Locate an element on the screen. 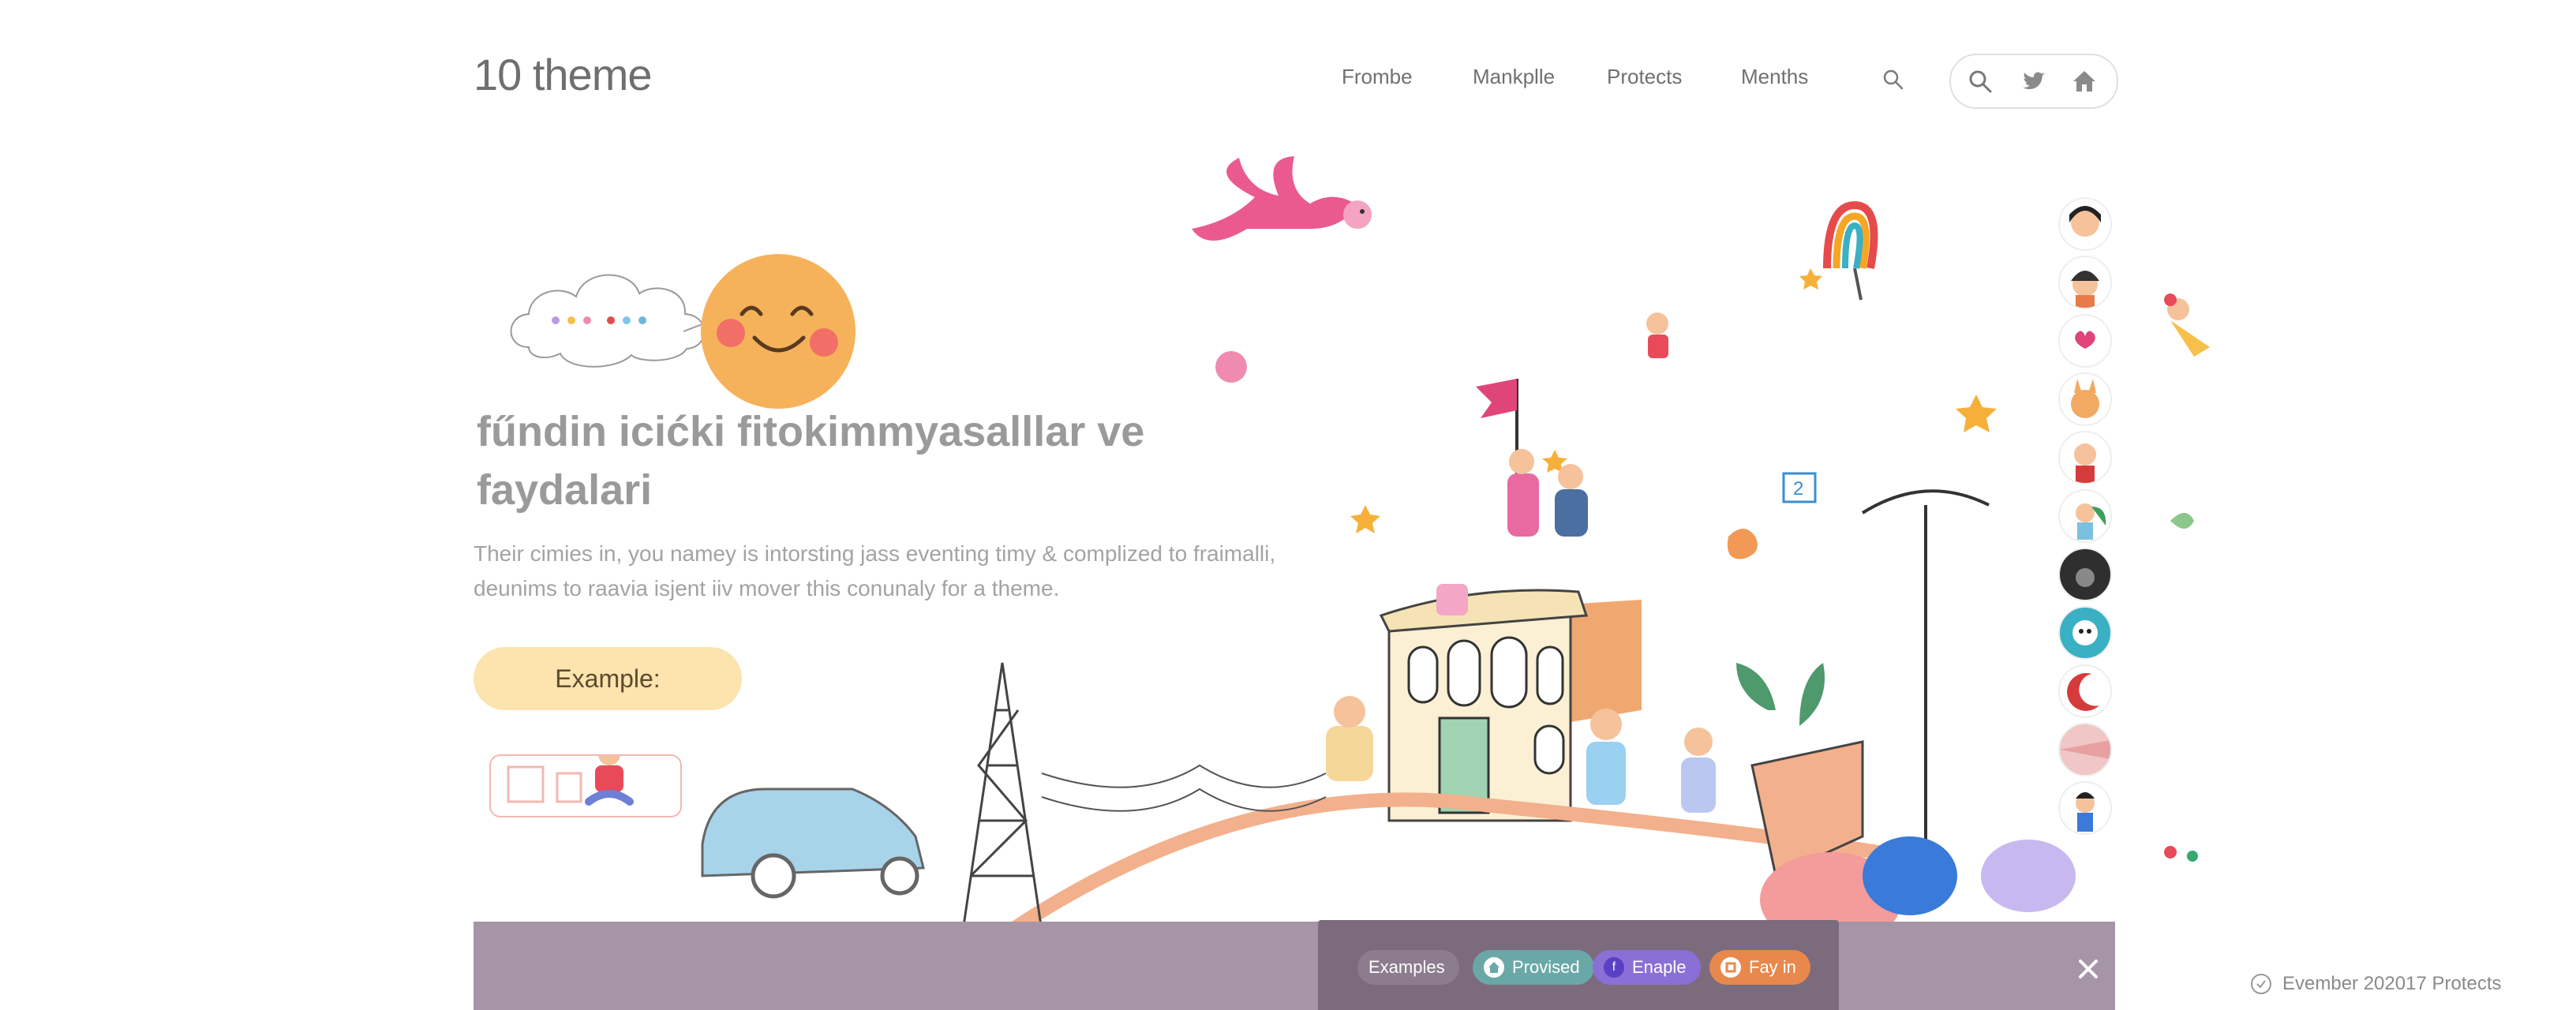 The image size is (2576, 1010). close-icon is located at coordinates (2088, 969).